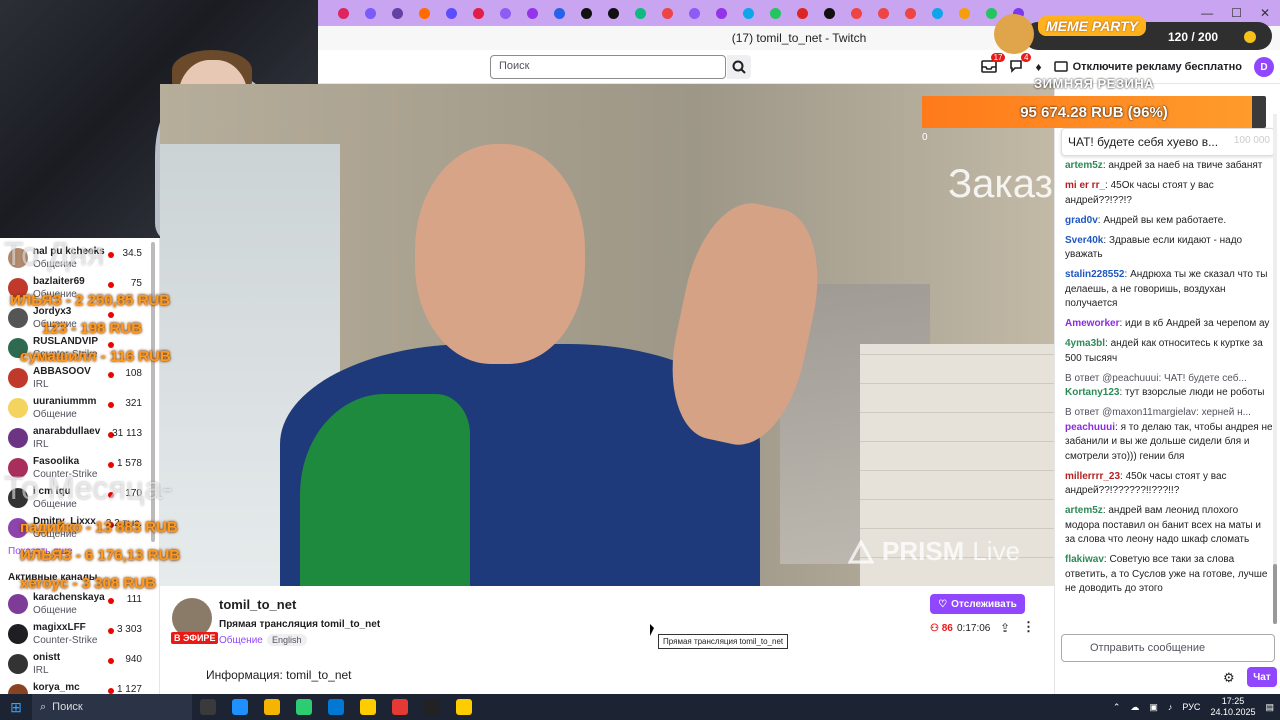 The height and width of the screenshot is (720, 1280). Describe the element at coordinates (1153, 707) in the screenshot. I see `network-icon: ▣` at that location.